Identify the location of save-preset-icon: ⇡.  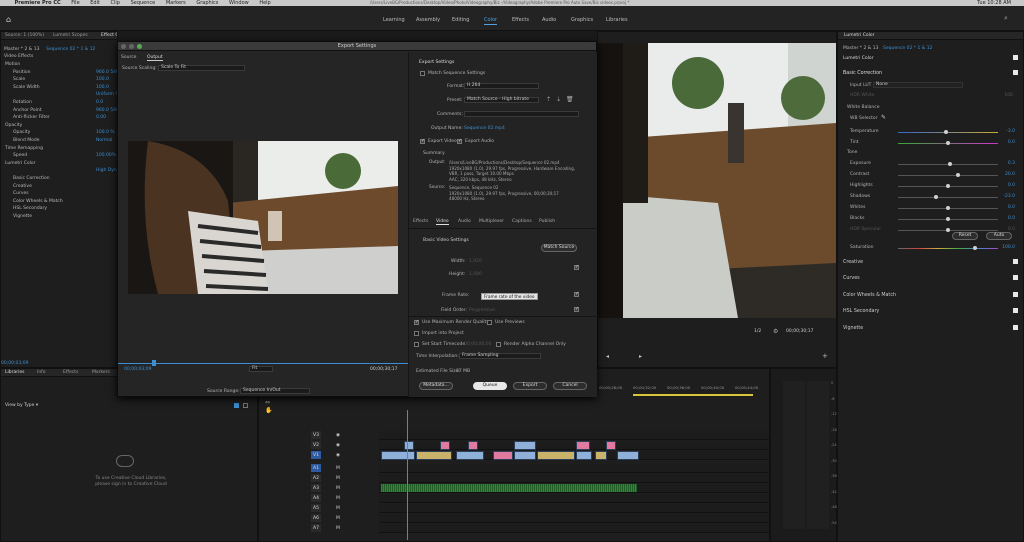
(548, 99).